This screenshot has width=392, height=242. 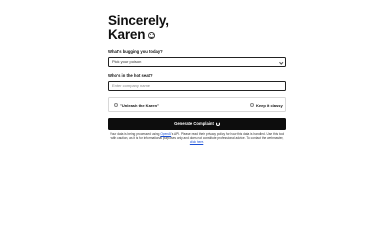 What do you see at coordinates (139, 105) in the screenshot?
I see `radio-unleash-karen-label: "Unleash the Karen"` at bounding box center [139, 105].